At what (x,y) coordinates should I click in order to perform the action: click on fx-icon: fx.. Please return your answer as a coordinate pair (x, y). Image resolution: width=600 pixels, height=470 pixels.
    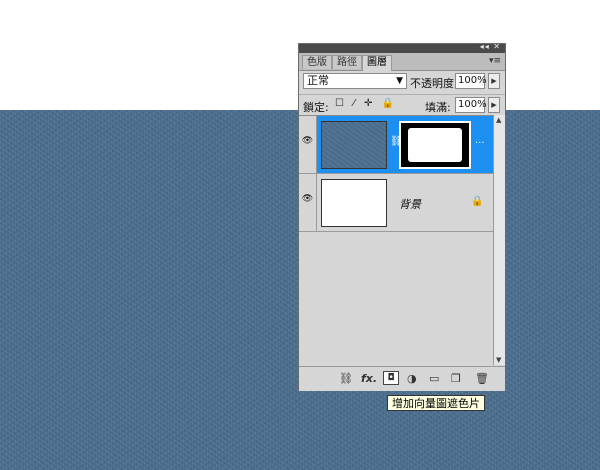
    Looking at the image, I should click on (369, 378).